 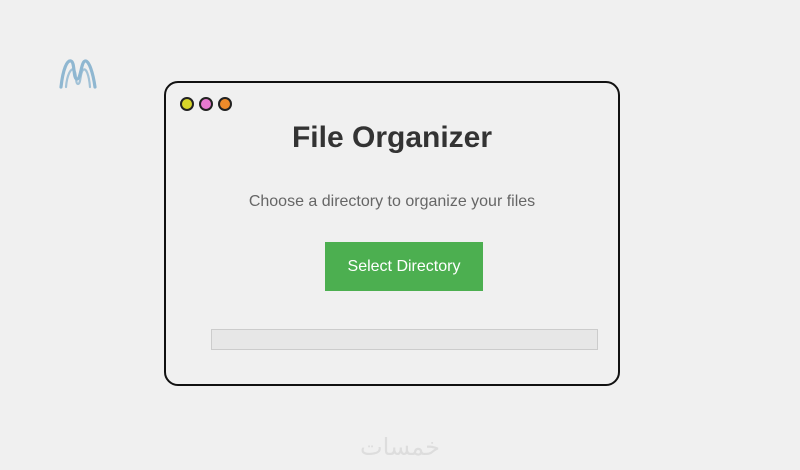 I want to click on window-maximize-dot, so click(x=225, y=104).